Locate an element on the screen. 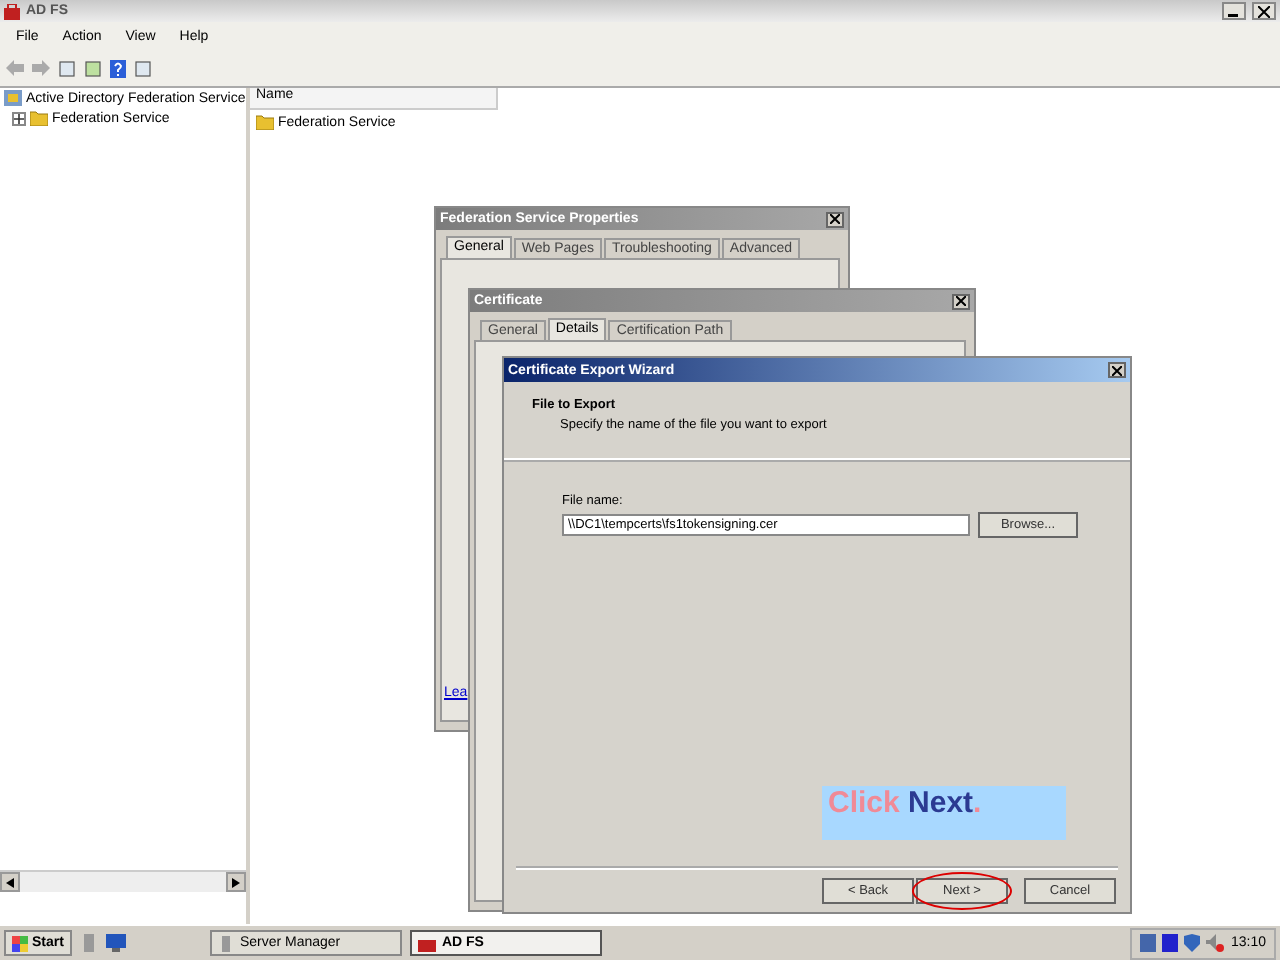 Image resolution: width=1280 pixels, height=960 pixels. scroll-right-icon is located at coordinates (236, 882).